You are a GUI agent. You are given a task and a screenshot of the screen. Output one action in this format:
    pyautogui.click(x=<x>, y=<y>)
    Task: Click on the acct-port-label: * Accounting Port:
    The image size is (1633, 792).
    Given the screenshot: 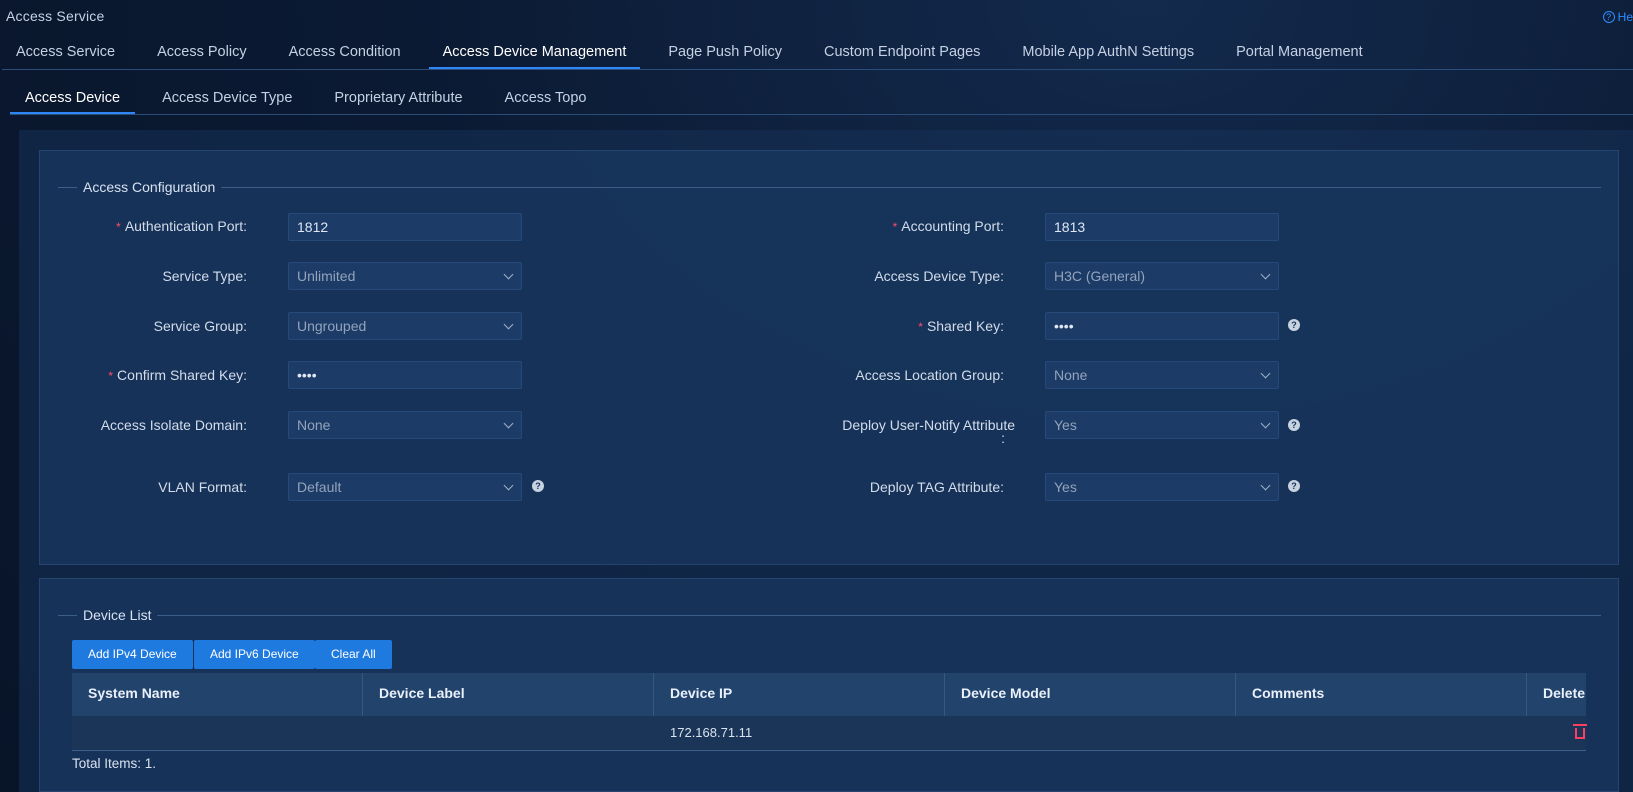 What is the action you would take?
    pyautogui.click(x=948, y=226)
    